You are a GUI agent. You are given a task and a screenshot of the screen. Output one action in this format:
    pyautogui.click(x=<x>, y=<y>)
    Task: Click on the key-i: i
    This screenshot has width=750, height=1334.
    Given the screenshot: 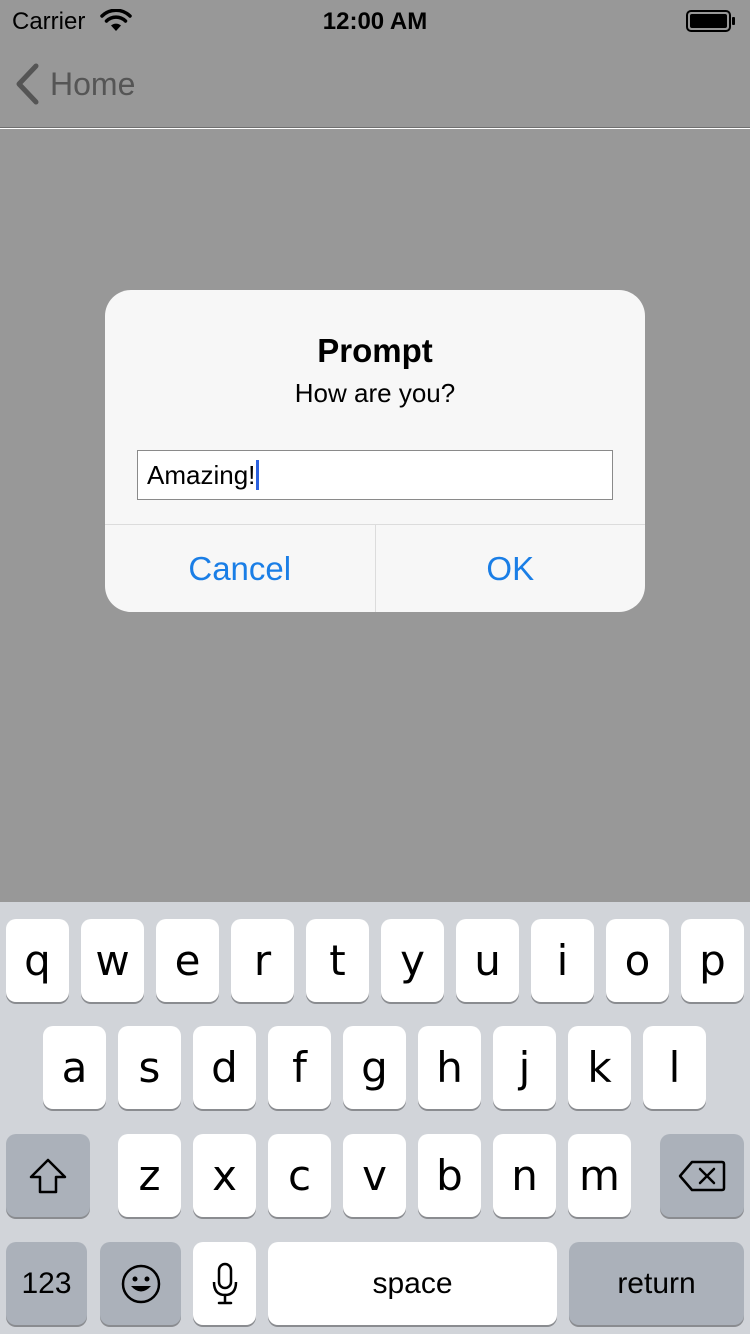 What is the action you would take?
    pyautogui.click(x=562, y=960)
    